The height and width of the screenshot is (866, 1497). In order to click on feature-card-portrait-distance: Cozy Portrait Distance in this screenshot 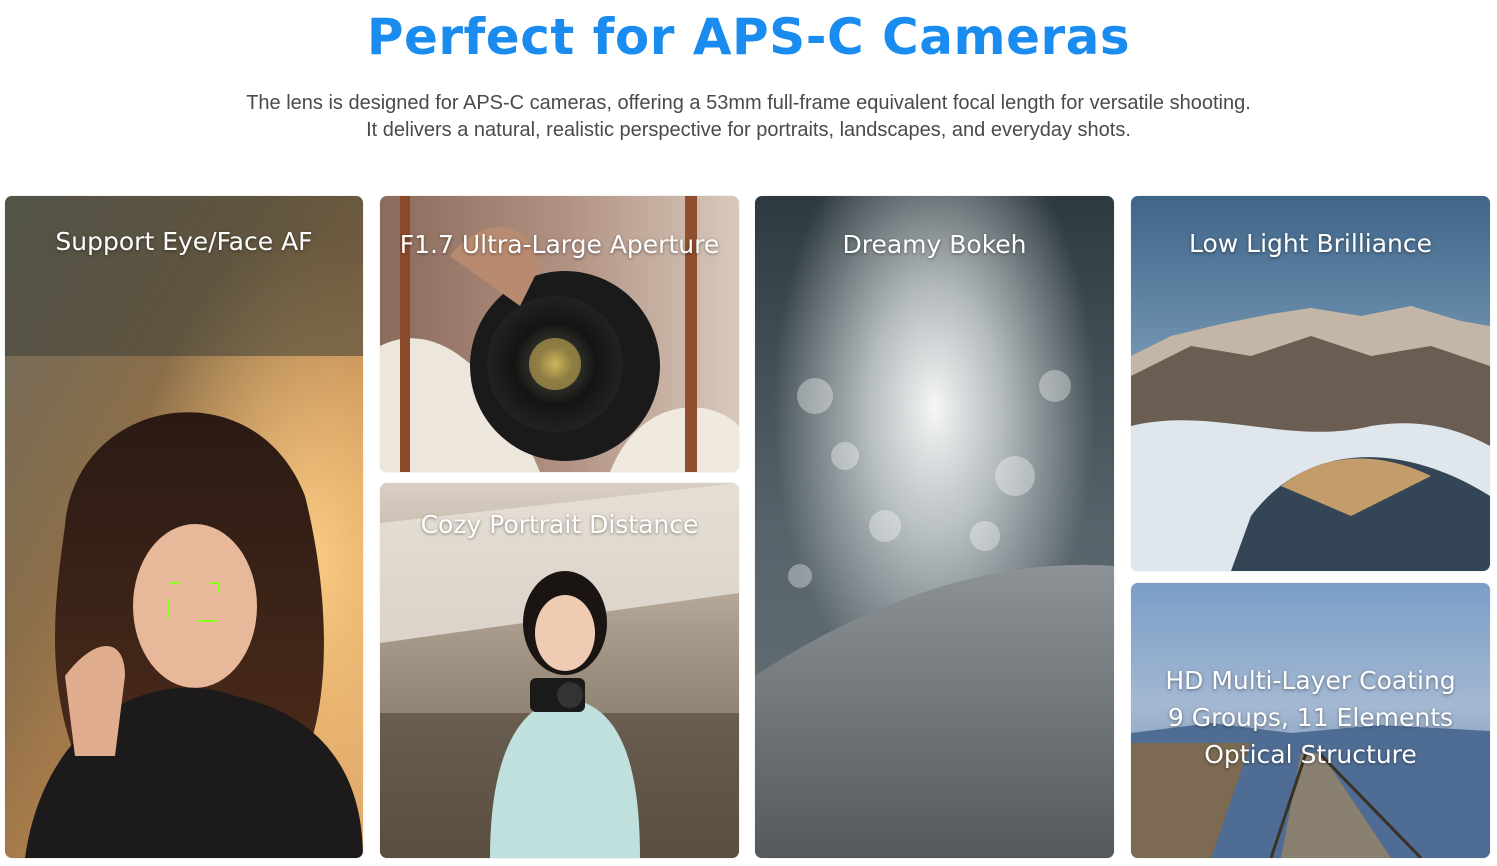, I will do `click(559, 670)`.